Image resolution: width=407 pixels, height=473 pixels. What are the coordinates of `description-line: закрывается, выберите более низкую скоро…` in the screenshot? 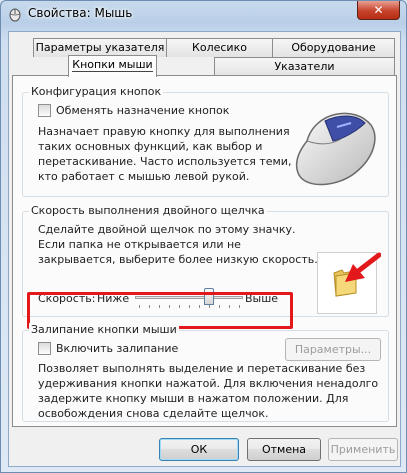 It's located at (178, 259).